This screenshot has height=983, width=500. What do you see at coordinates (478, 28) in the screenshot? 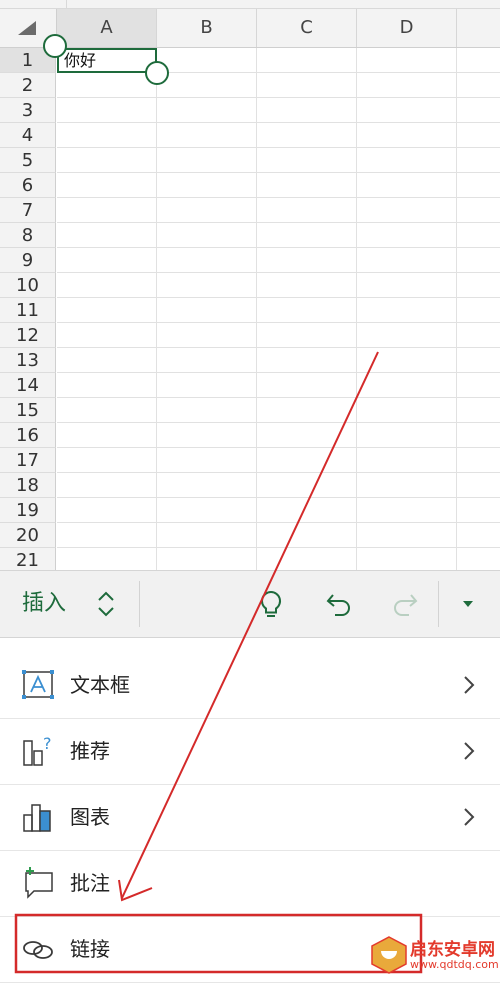
I see `column-header-e-partial` at bounding box center [478, 28].